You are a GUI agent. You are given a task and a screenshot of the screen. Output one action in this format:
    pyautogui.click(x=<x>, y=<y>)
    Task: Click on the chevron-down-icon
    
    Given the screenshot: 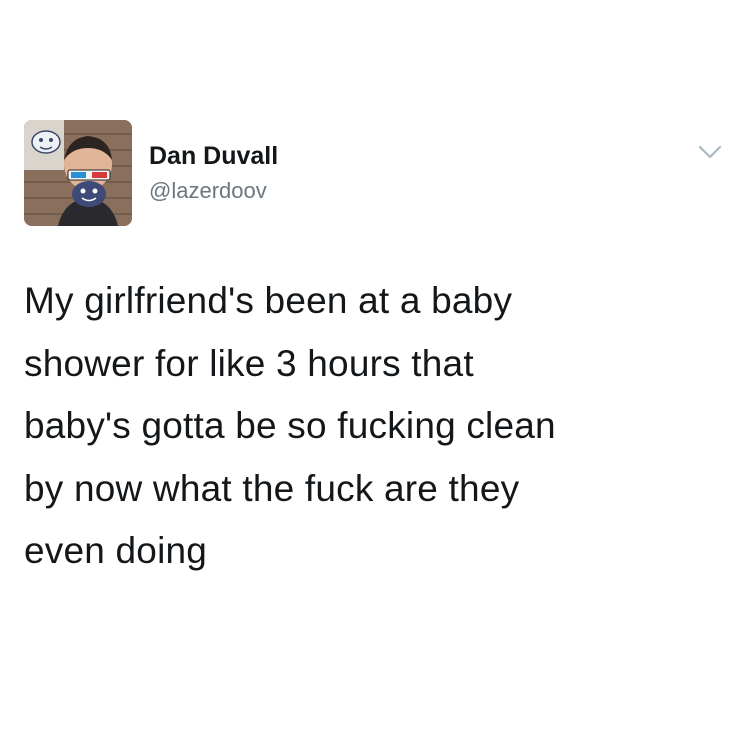 What is the action you would take?
    pyautogui.click(x=710, y=152)
    